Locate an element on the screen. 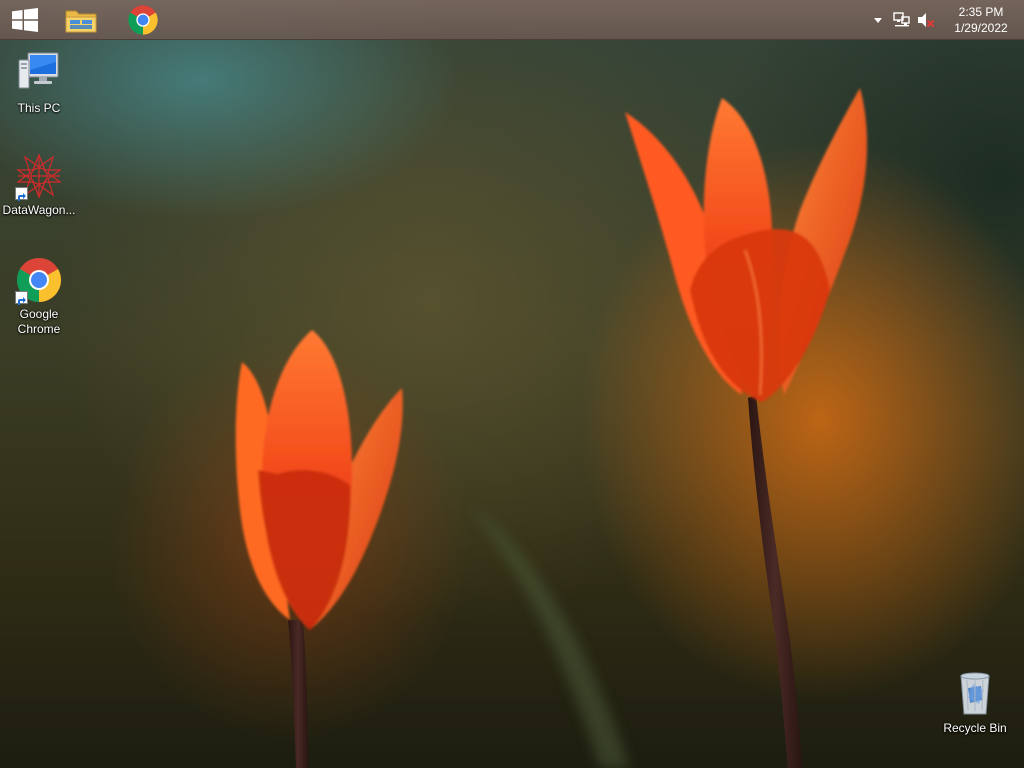 The width and height of the screenshot is (1024, 768). network-icon is located at coordinates (901, 19).